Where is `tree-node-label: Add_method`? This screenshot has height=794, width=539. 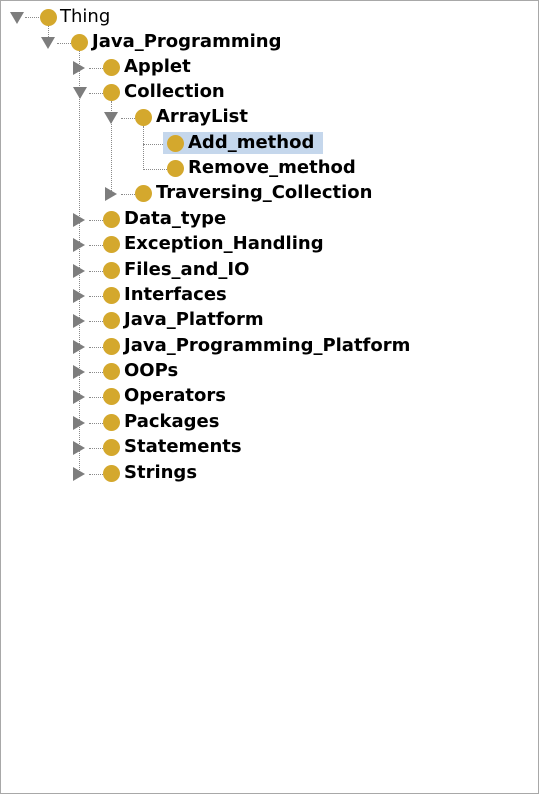 tree-node-label: Add_method is located at coordinates (251, 142).